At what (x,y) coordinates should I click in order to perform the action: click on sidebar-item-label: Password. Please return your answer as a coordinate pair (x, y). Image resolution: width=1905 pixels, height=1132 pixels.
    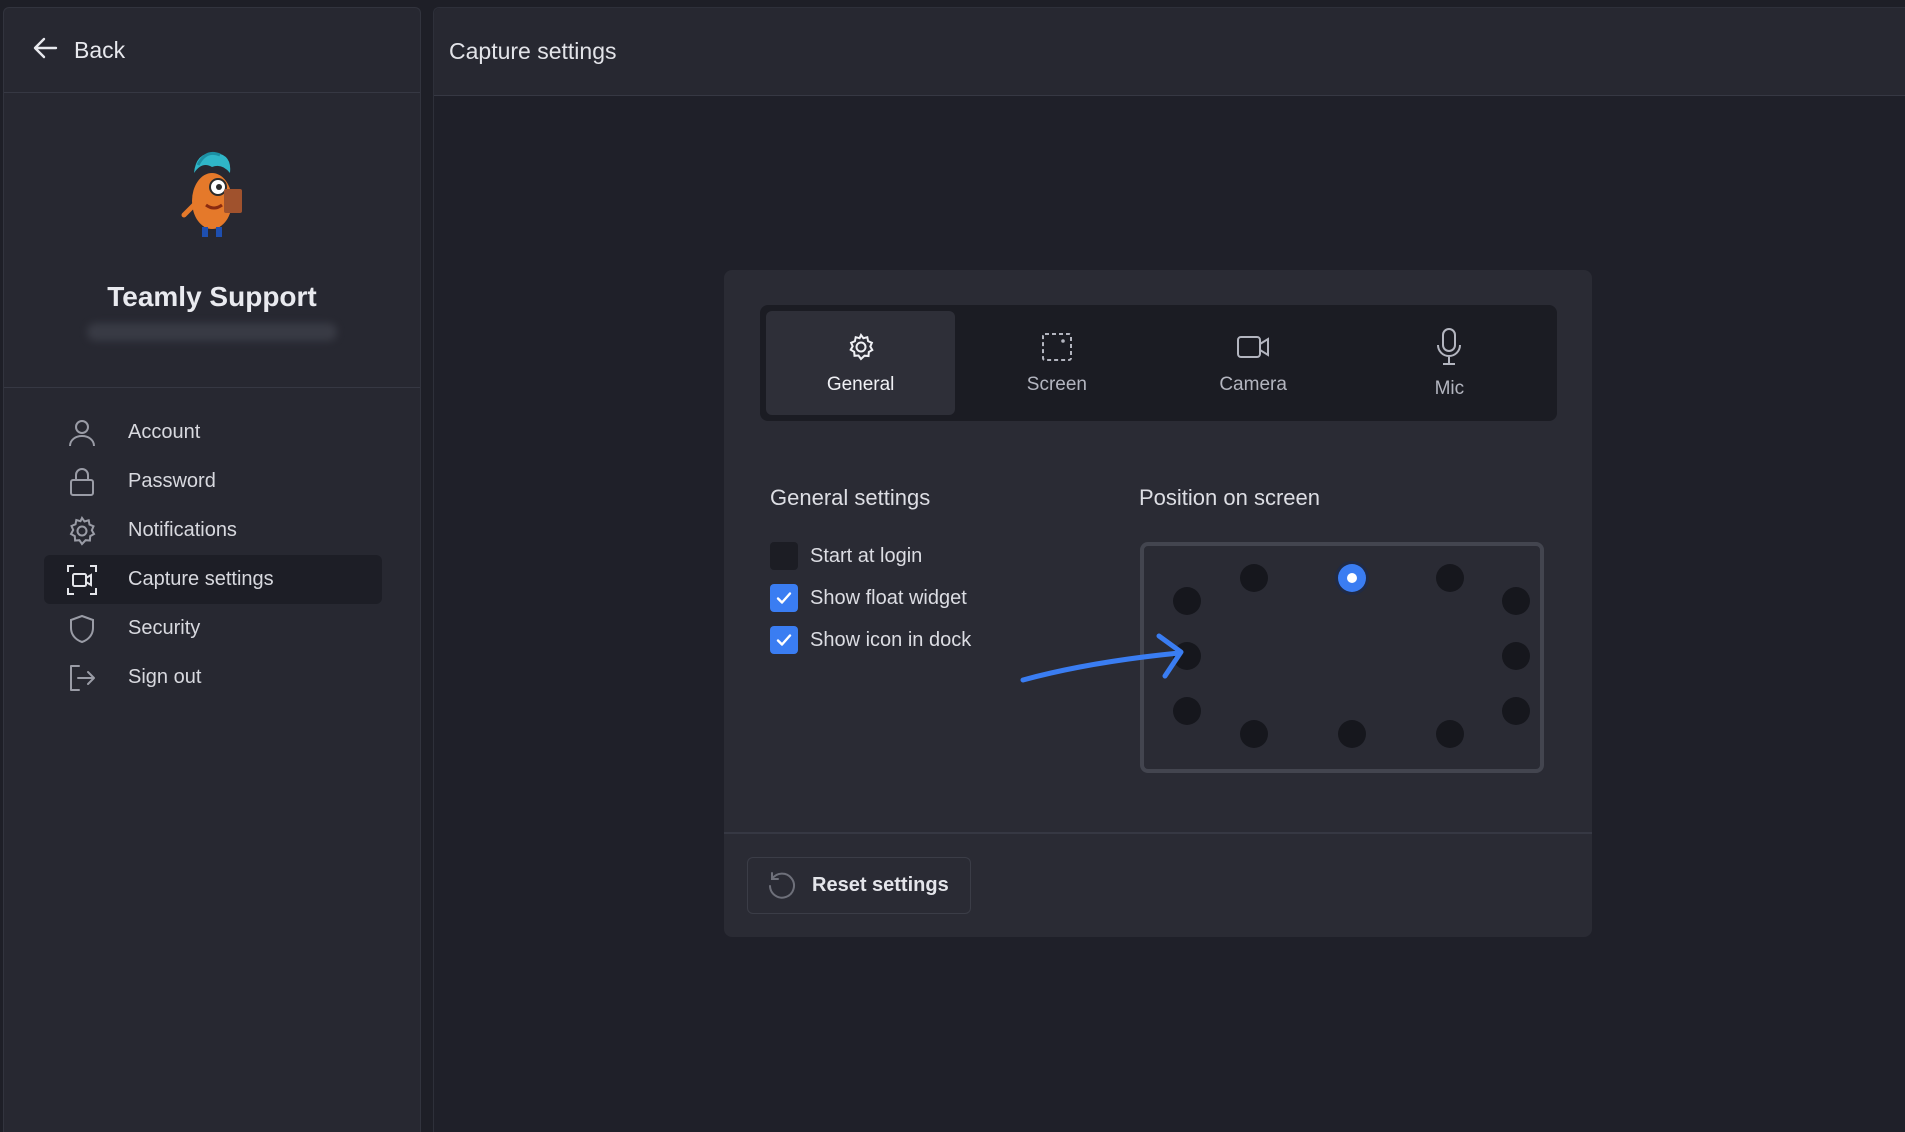
    Looking at the image, I should click on (172, 481).